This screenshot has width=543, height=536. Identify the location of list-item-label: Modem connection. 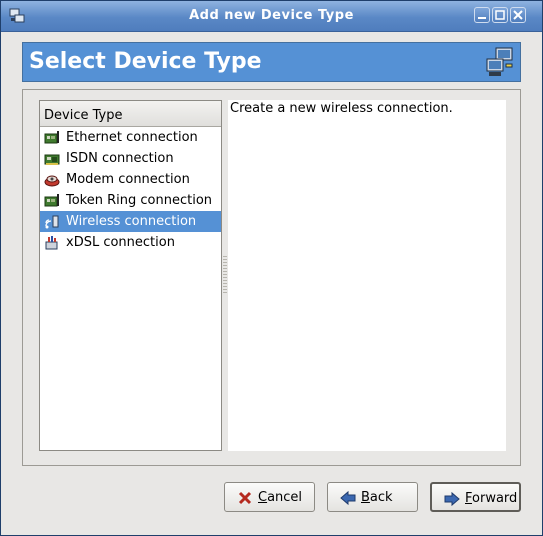
(128, 179).